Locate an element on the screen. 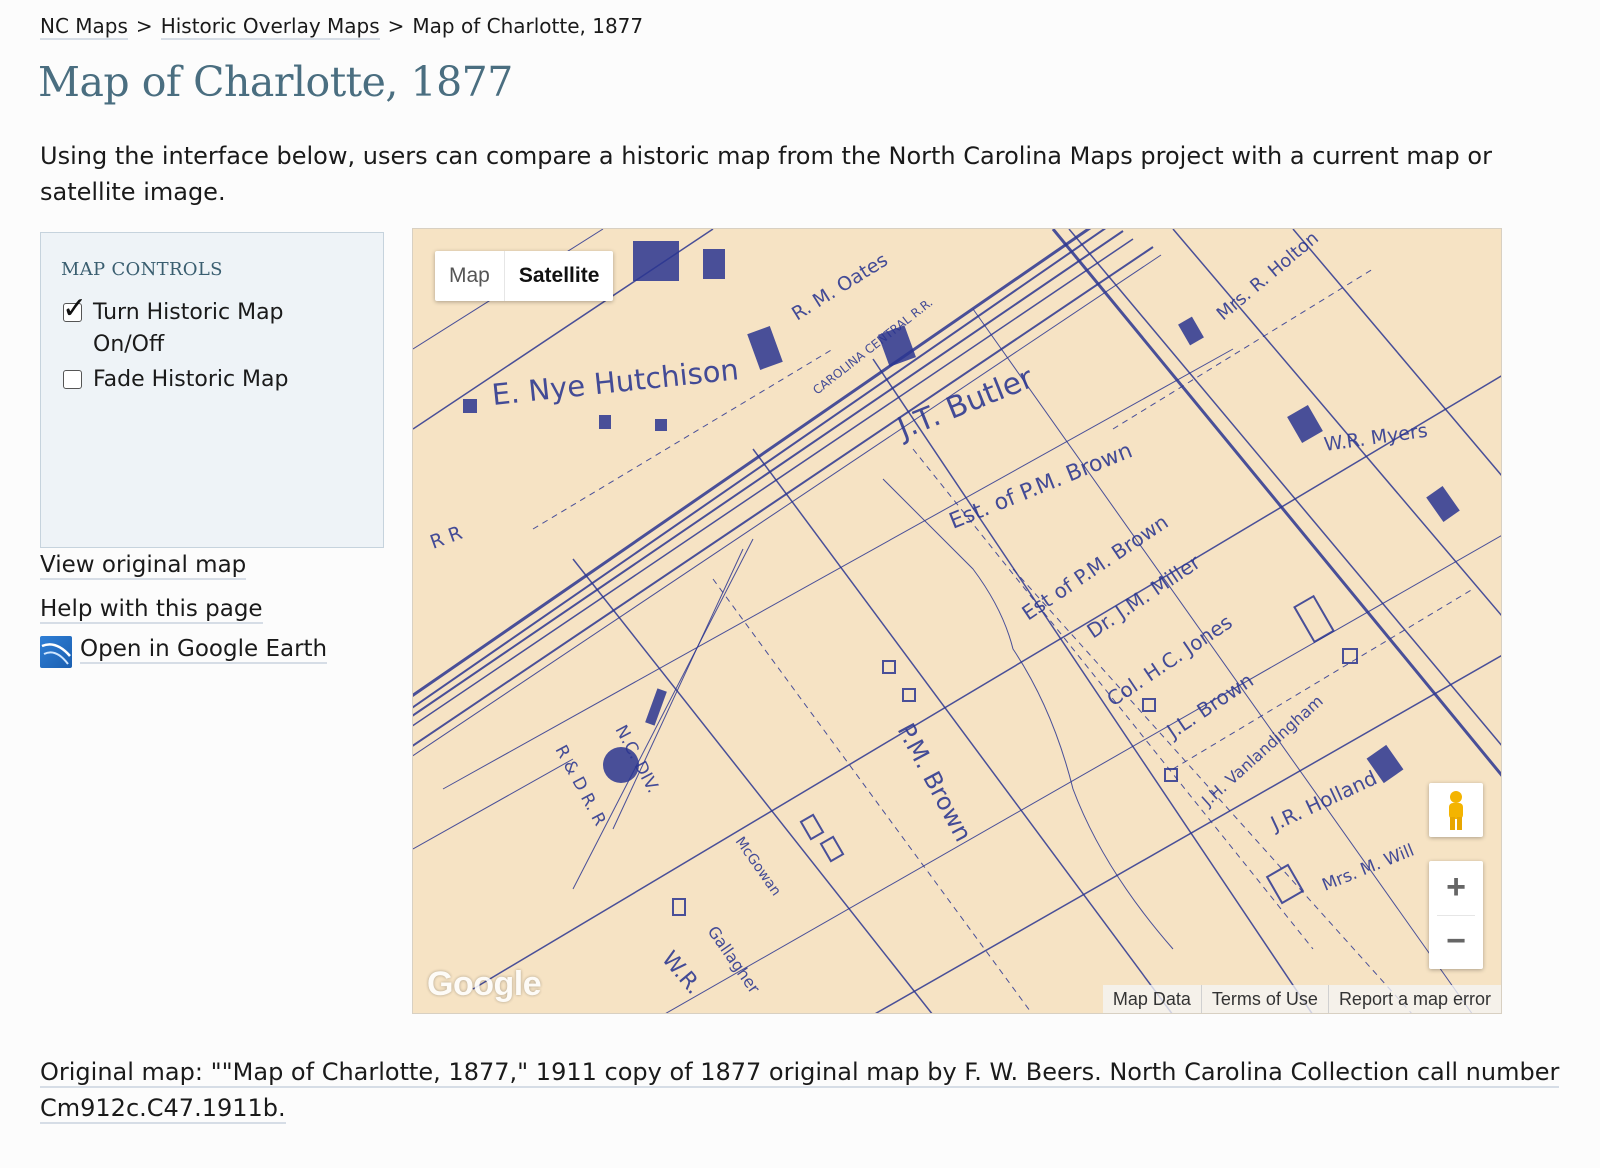 This screenshot has width=1600, height=1168. map-type-map-button: Map is located at coordinates (469, 276).